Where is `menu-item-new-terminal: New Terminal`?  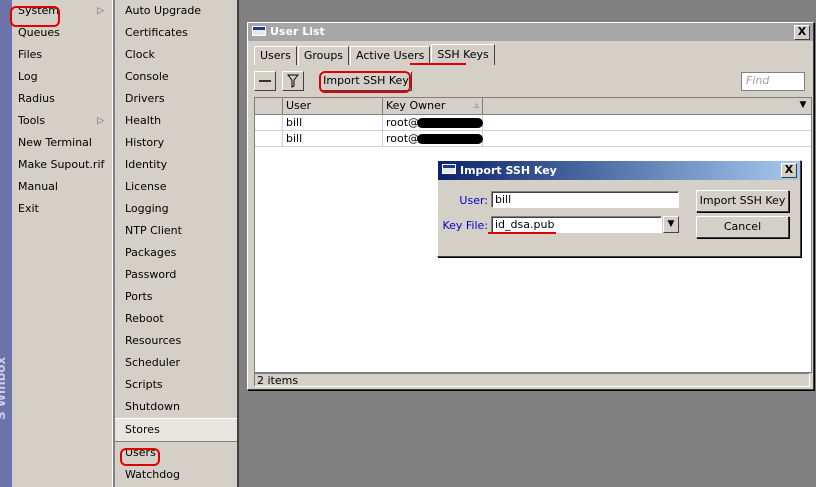 menu-item-new-terminal: New Terminal is located at coordinates (62, 143).